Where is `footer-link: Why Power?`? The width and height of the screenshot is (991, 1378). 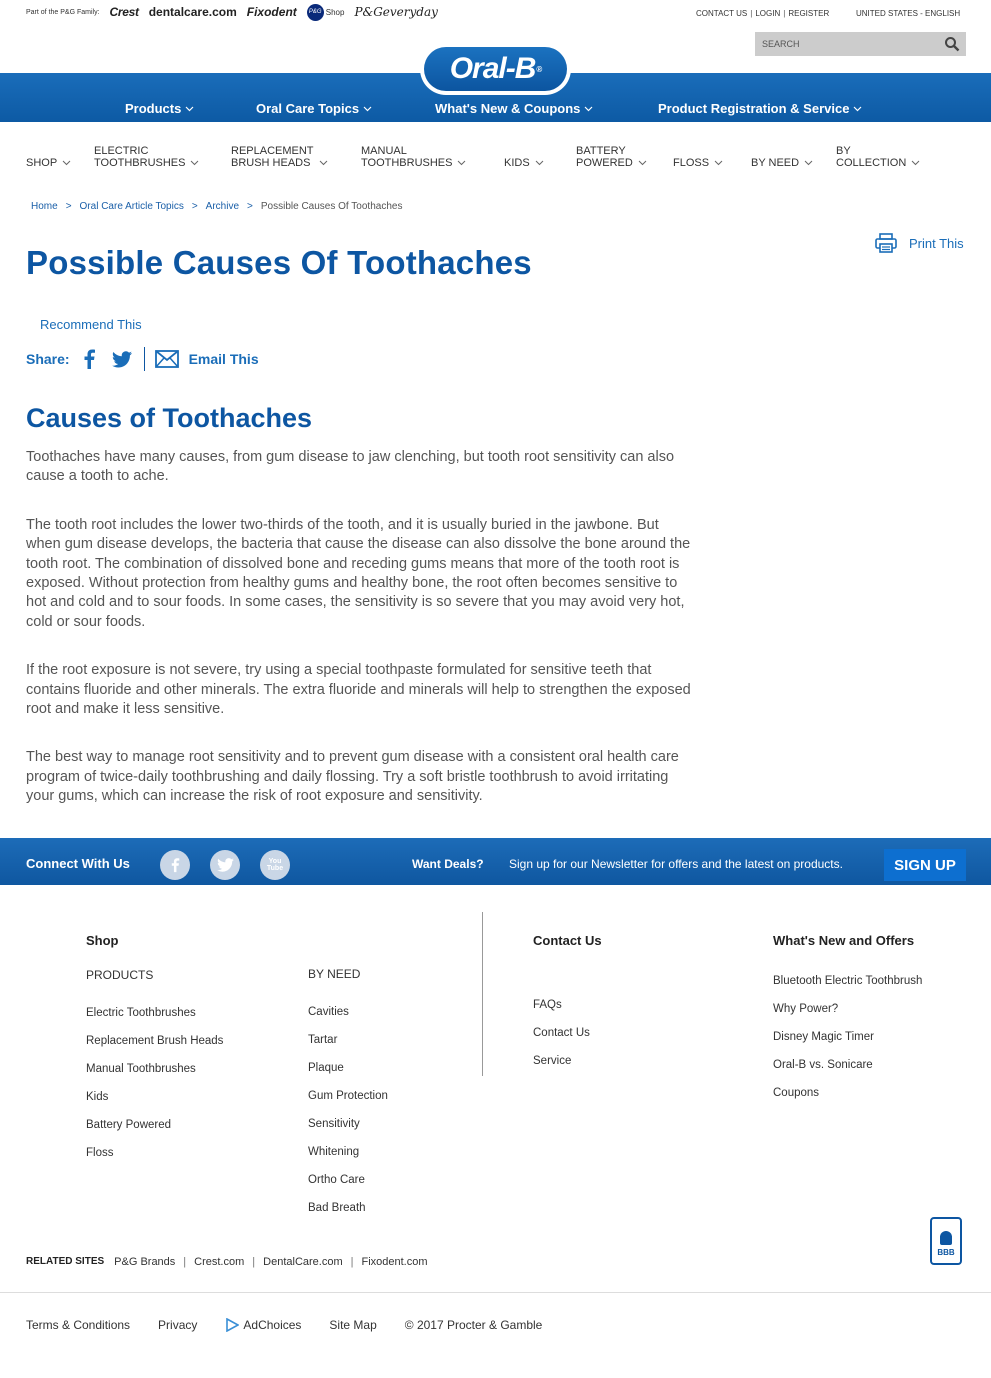 footer-link: Why Power? is located at coordinates (805, 1009).